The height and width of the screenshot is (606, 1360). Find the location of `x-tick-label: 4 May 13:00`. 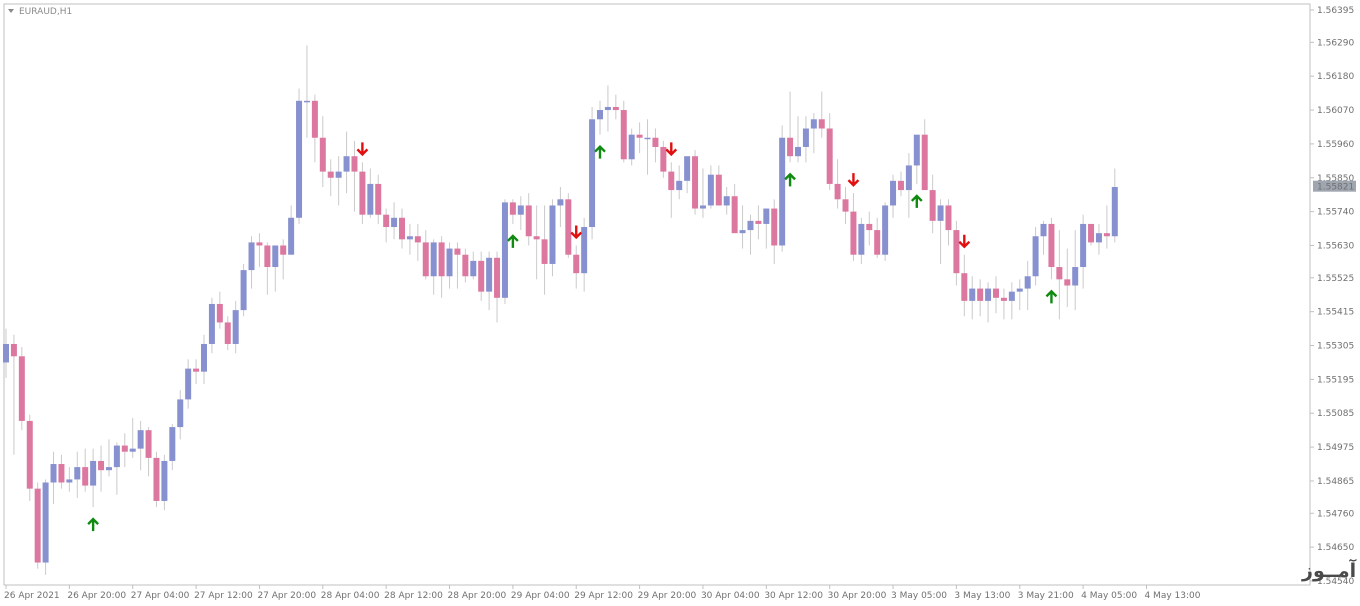

x-tick-label: 4 May 13:00 is located at coordinates (1172, 596).